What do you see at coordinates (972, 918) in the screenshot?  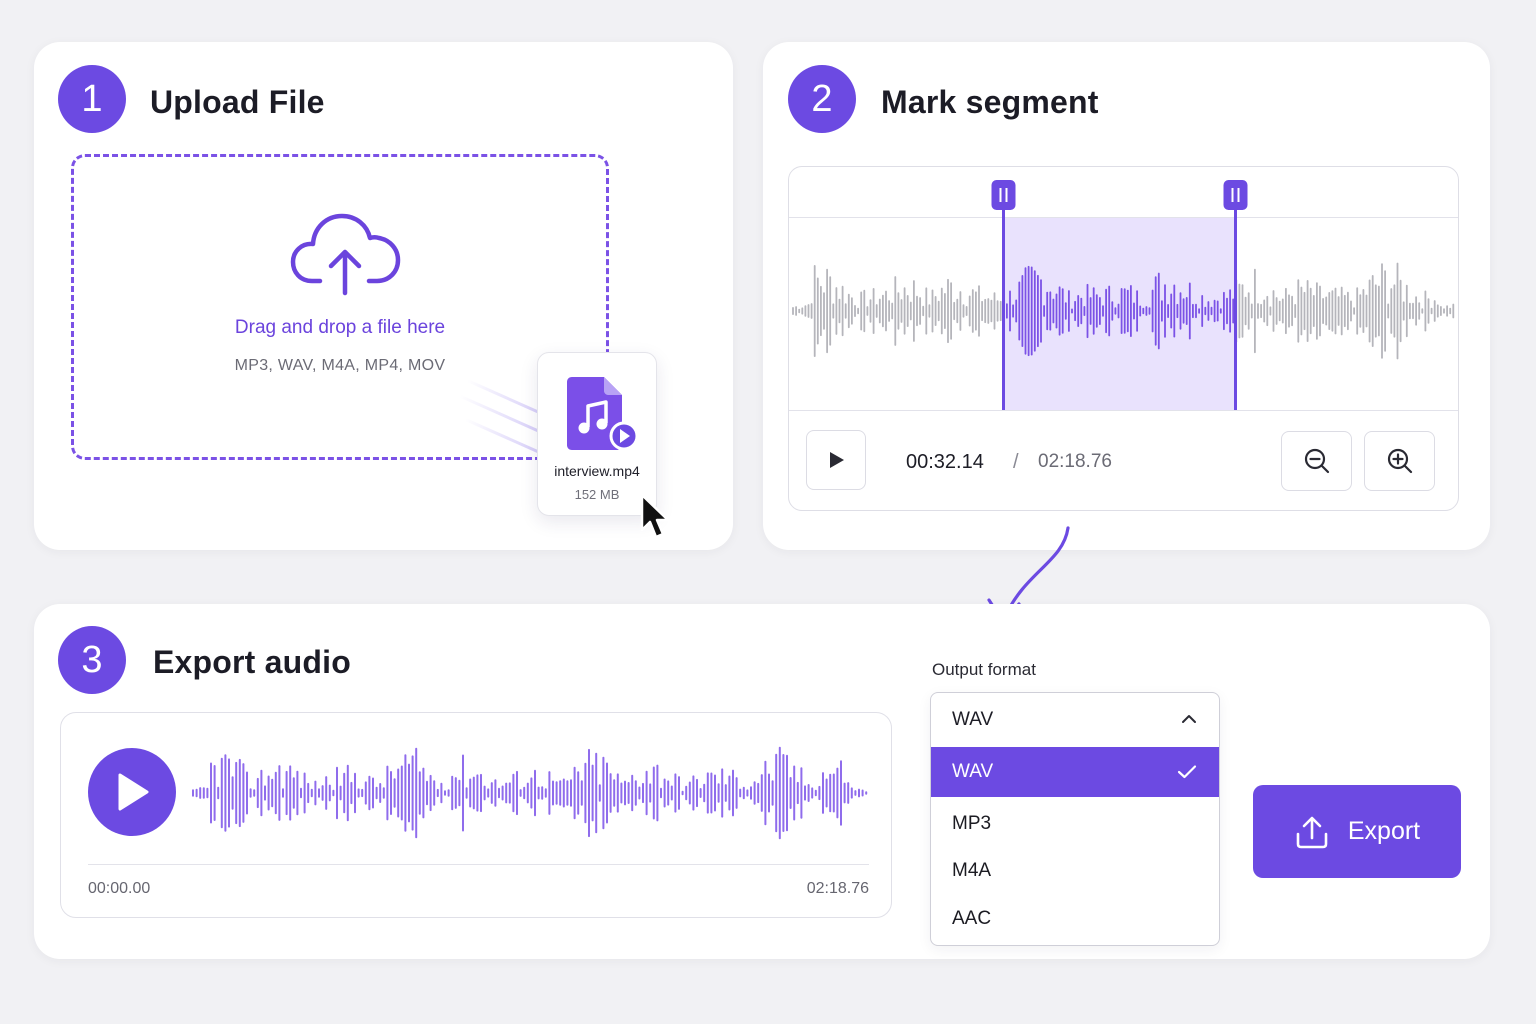 I see `option-label: AAC` at bounding box center [972, 918].